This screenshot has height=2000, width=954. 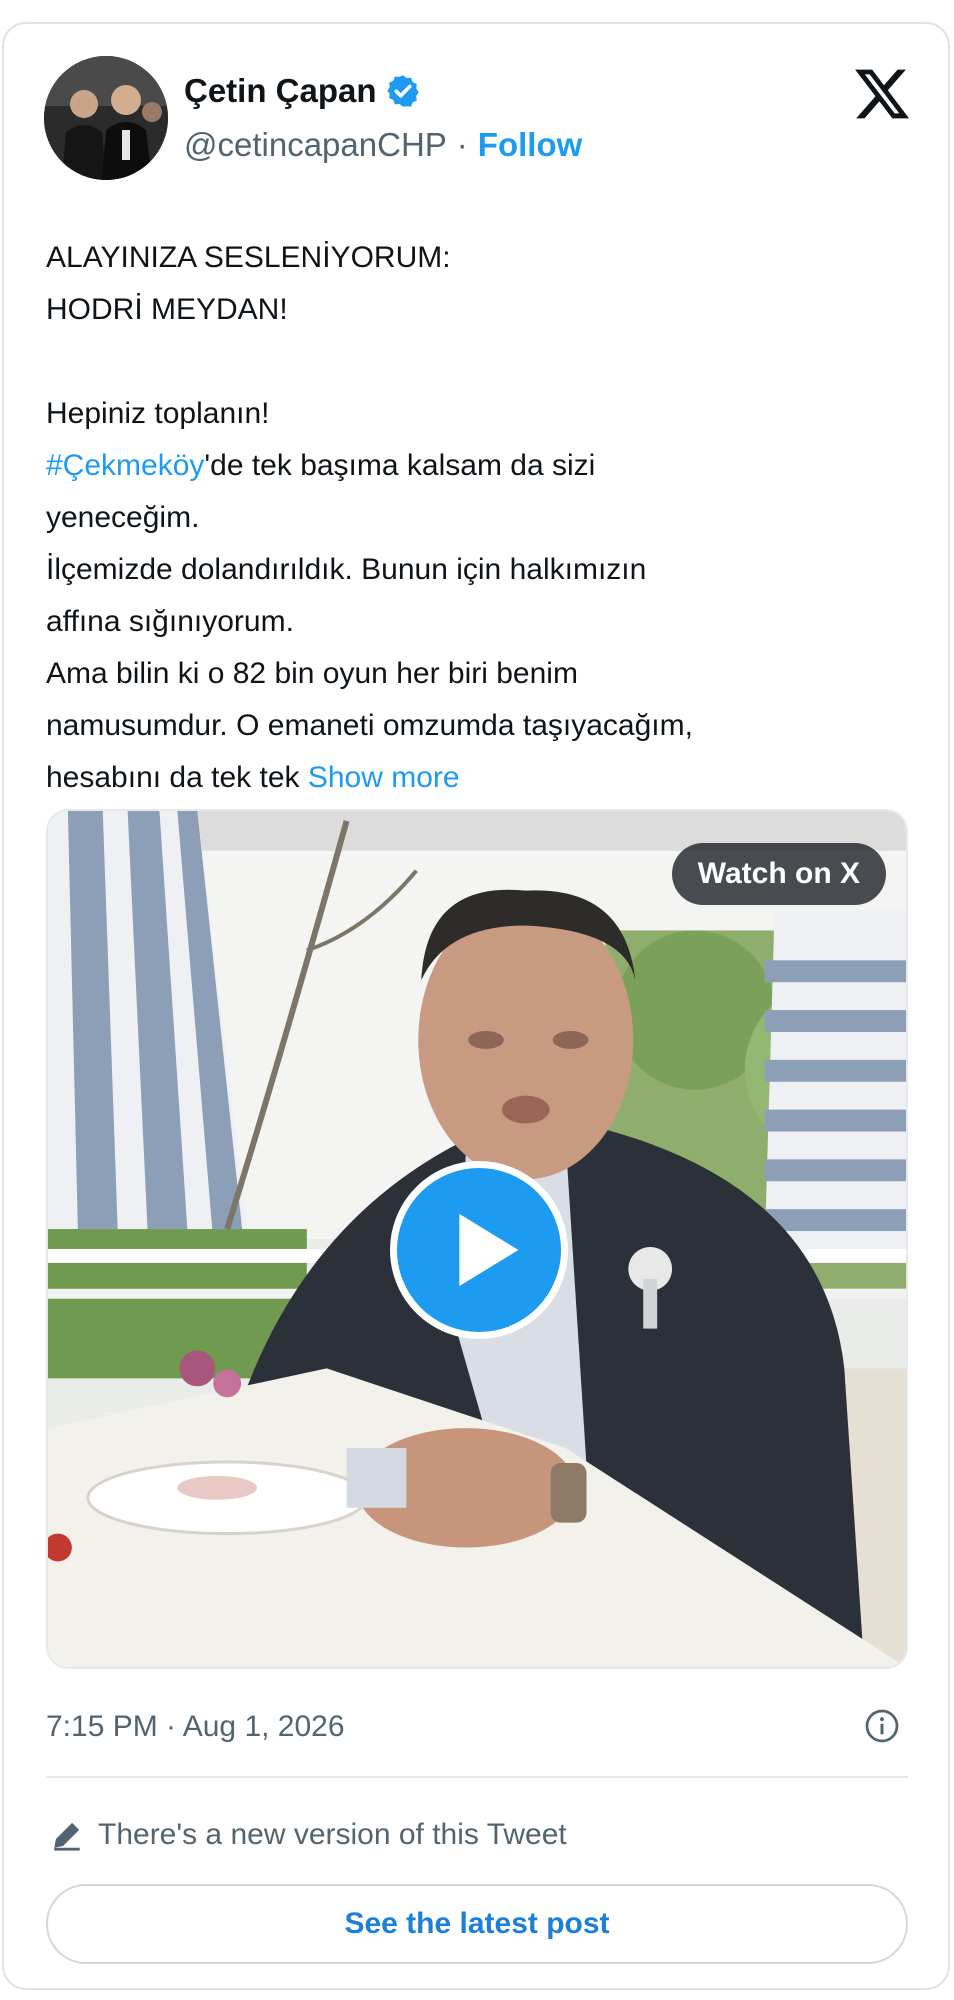 I want to click on show-more-link: Show more, so click(x=384, y=777).